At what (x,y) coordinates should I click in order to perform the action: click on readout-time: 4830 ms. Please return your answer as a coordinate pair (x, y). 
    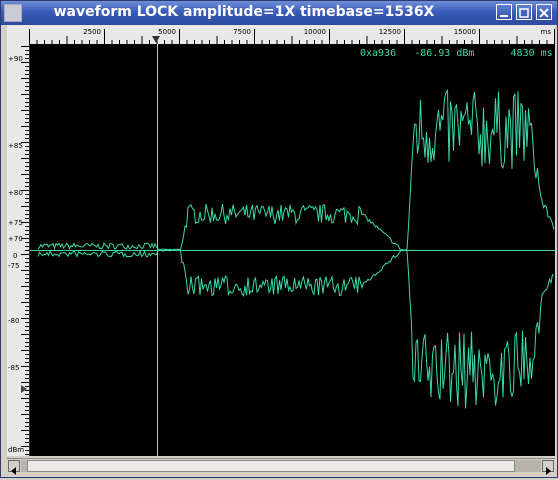
    Looking at the image, I should click on (531, 53).